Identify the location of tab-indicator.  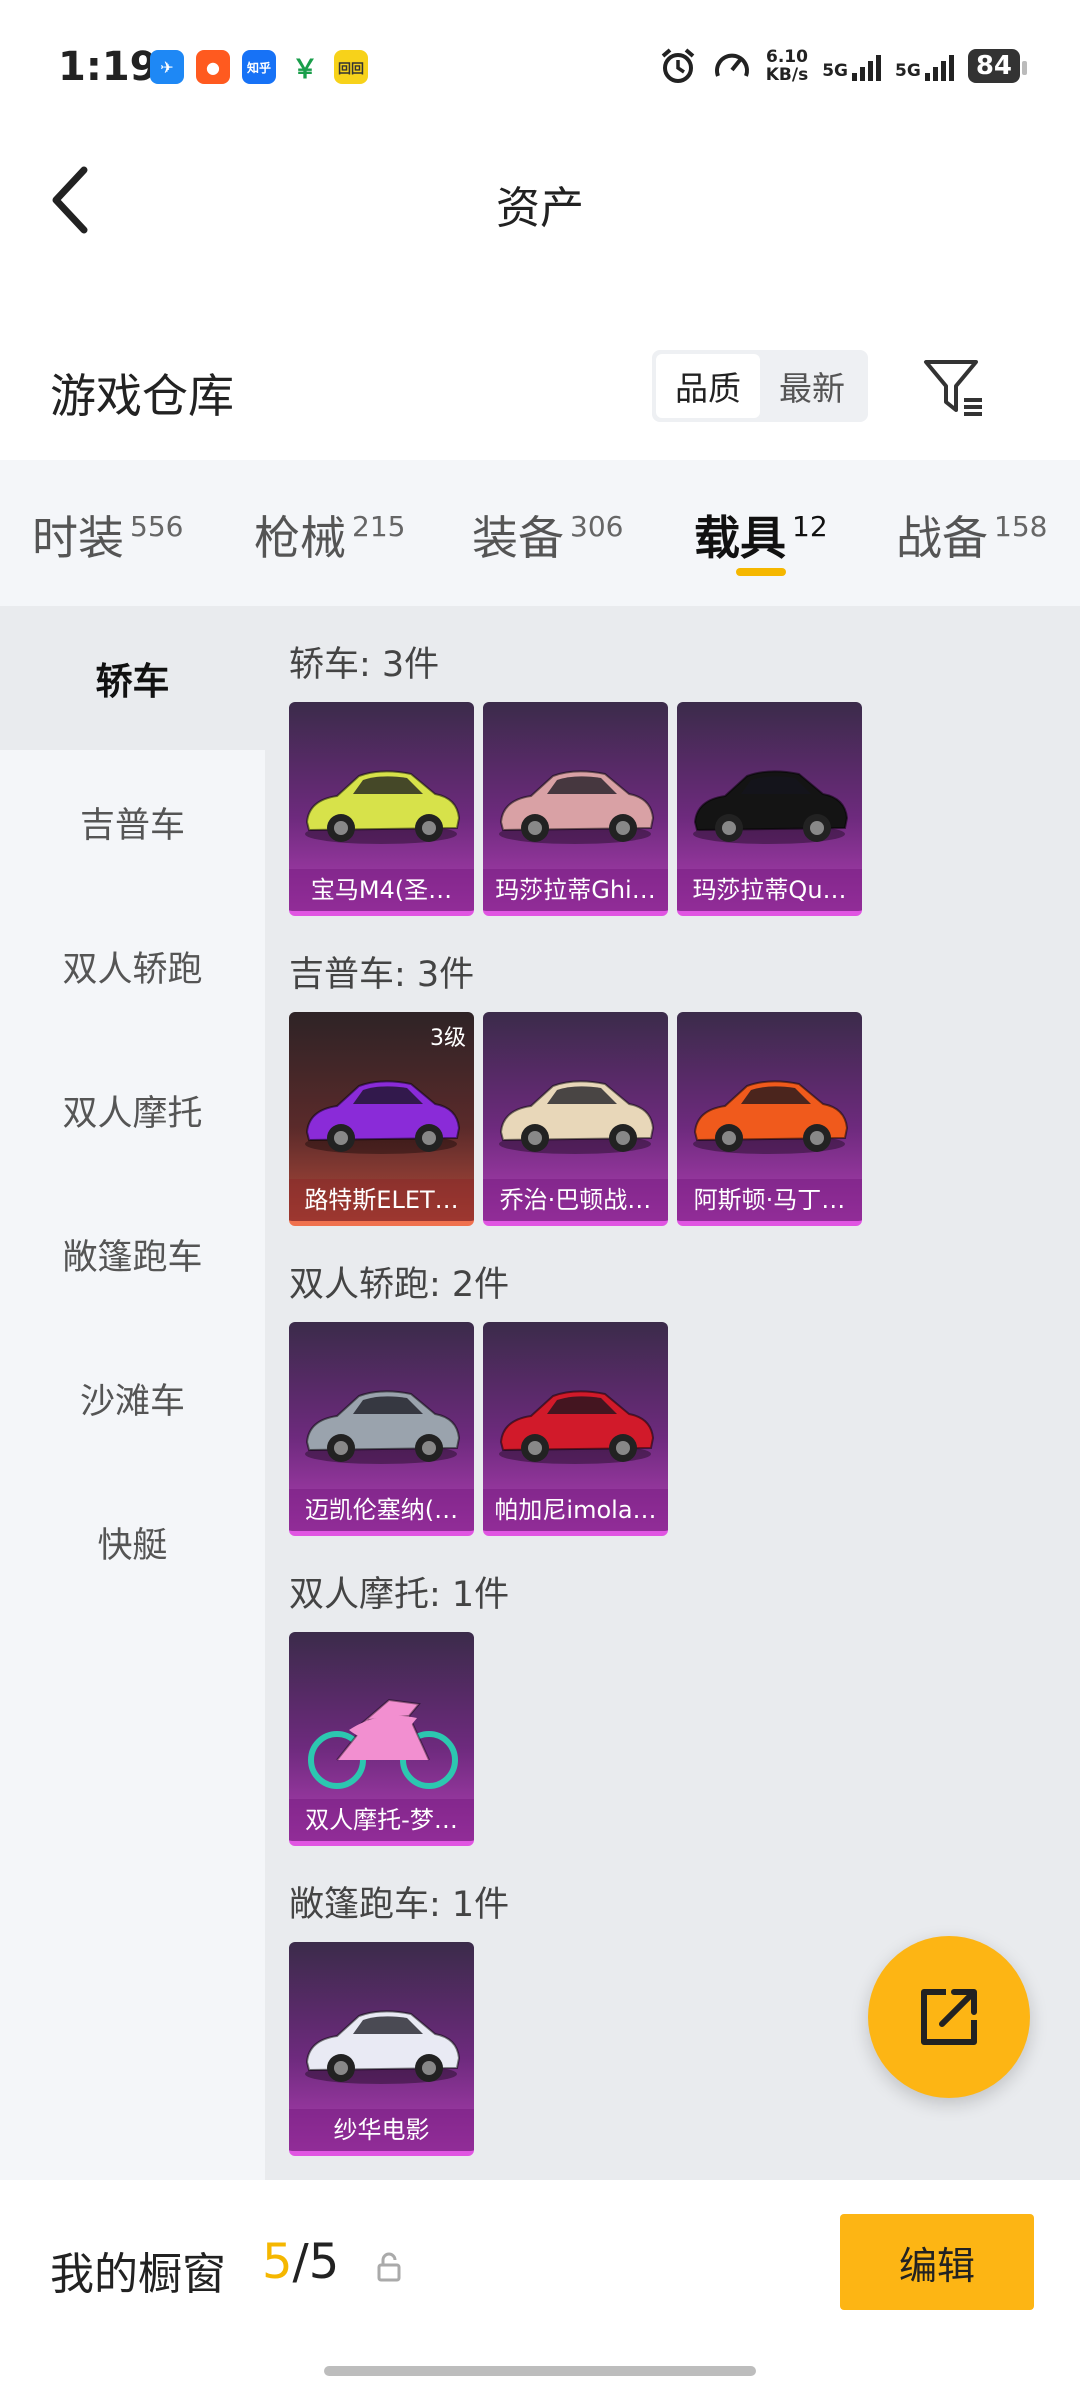
(761, 572).